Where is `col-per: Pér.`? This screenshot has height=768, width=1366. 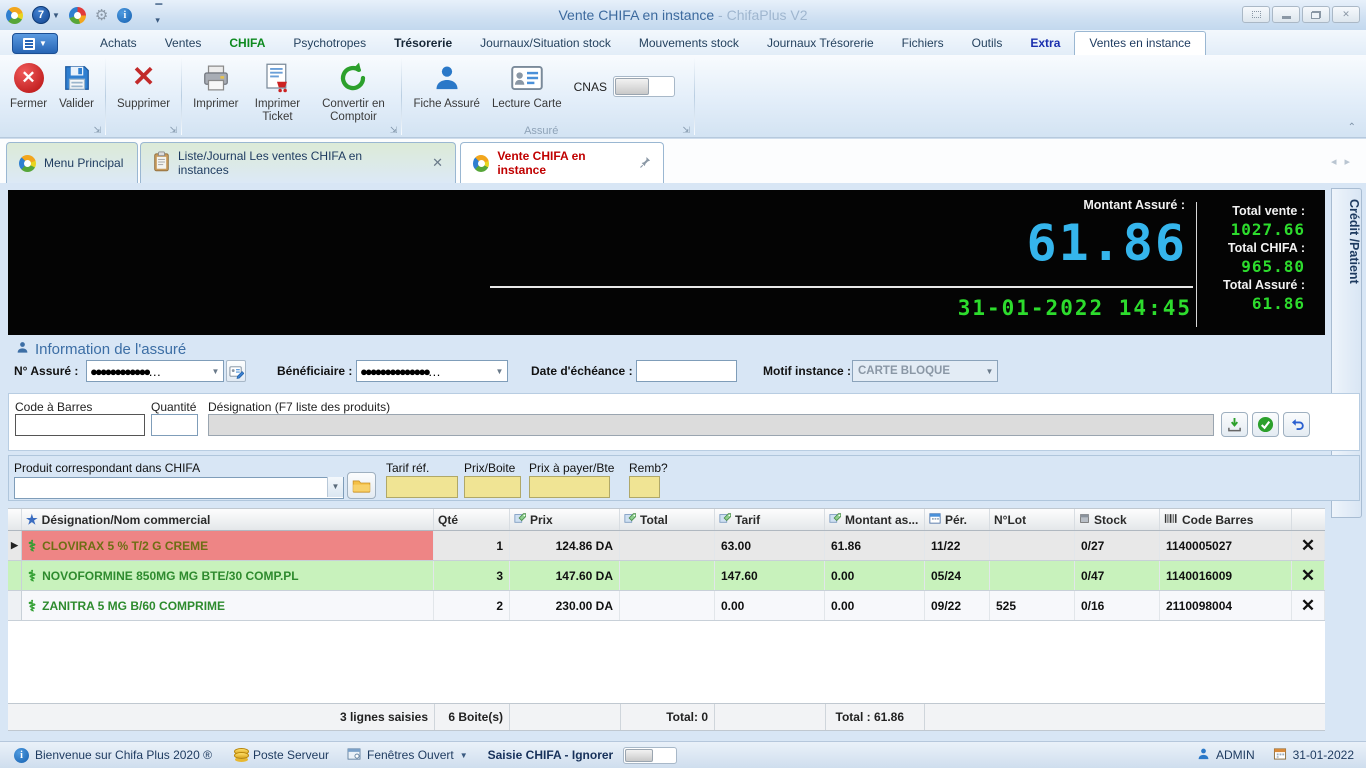
col-per: Pér. is located at coordinates (957, 519).